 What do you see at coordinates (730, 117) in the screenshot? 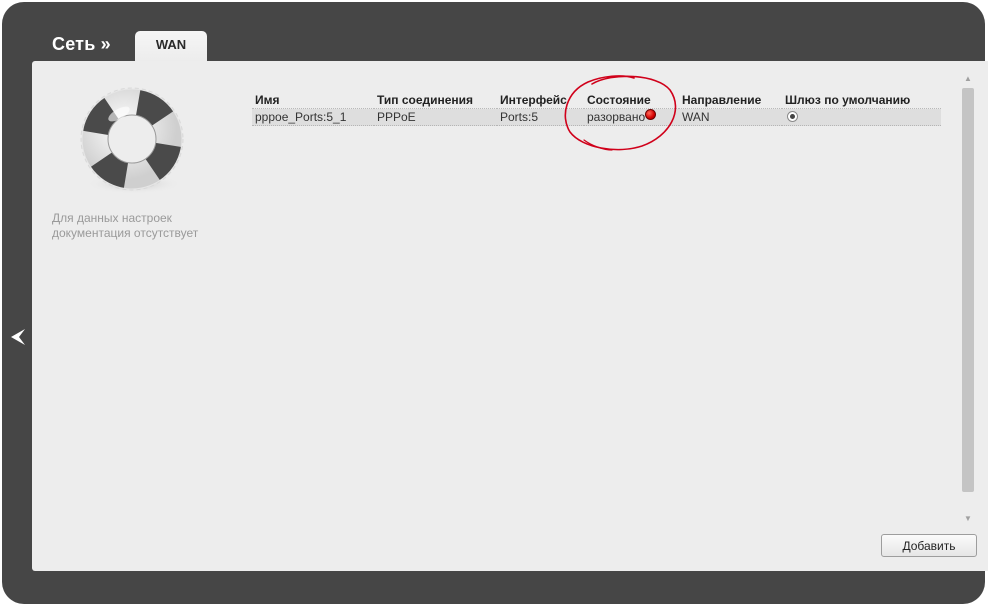
I see `cell-direction: WAN` at bounding box center [730, 117].